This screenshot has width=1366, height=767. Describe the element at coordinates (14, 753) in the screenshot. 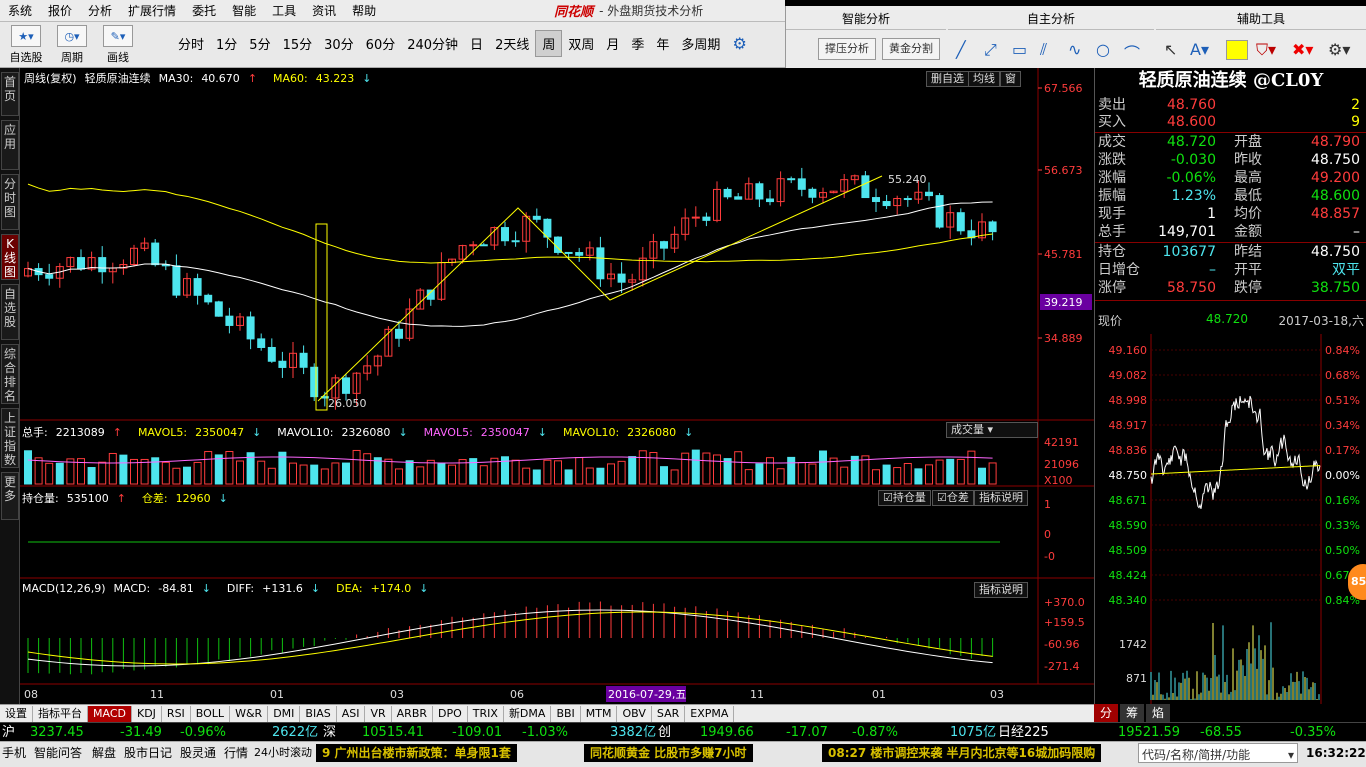

I see `status-mobile: 手机` at that location.